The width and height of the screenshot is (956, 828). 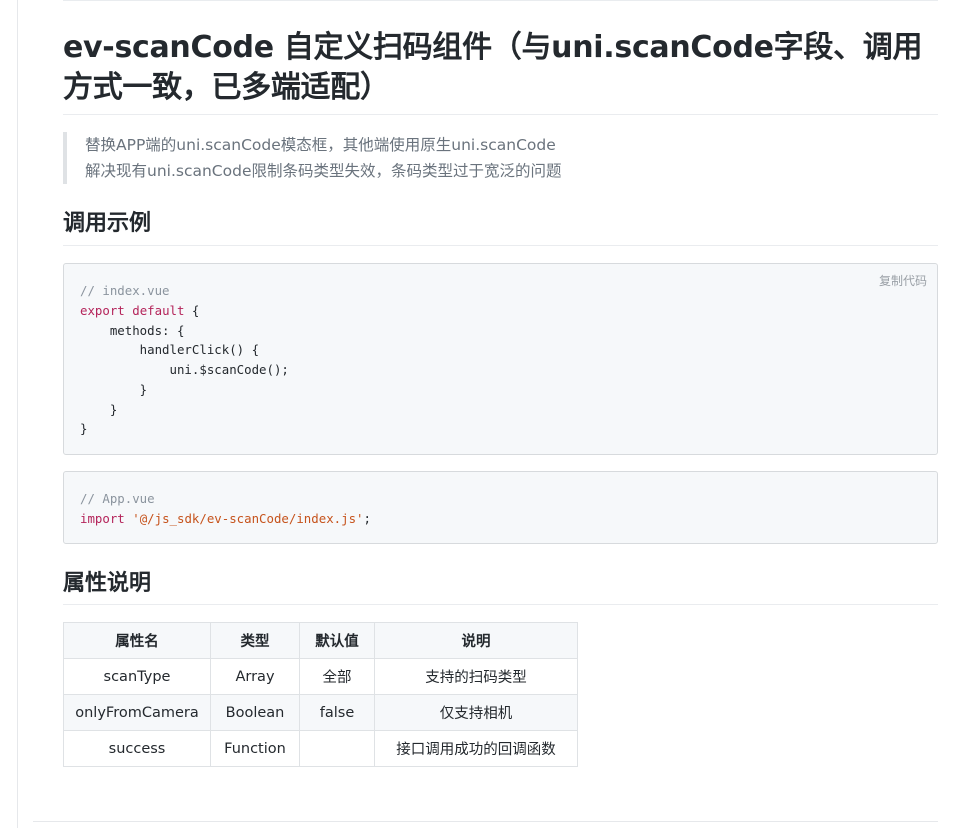 I want to click on table-cell: onlyFromCamera, so click(x=137, y=712).